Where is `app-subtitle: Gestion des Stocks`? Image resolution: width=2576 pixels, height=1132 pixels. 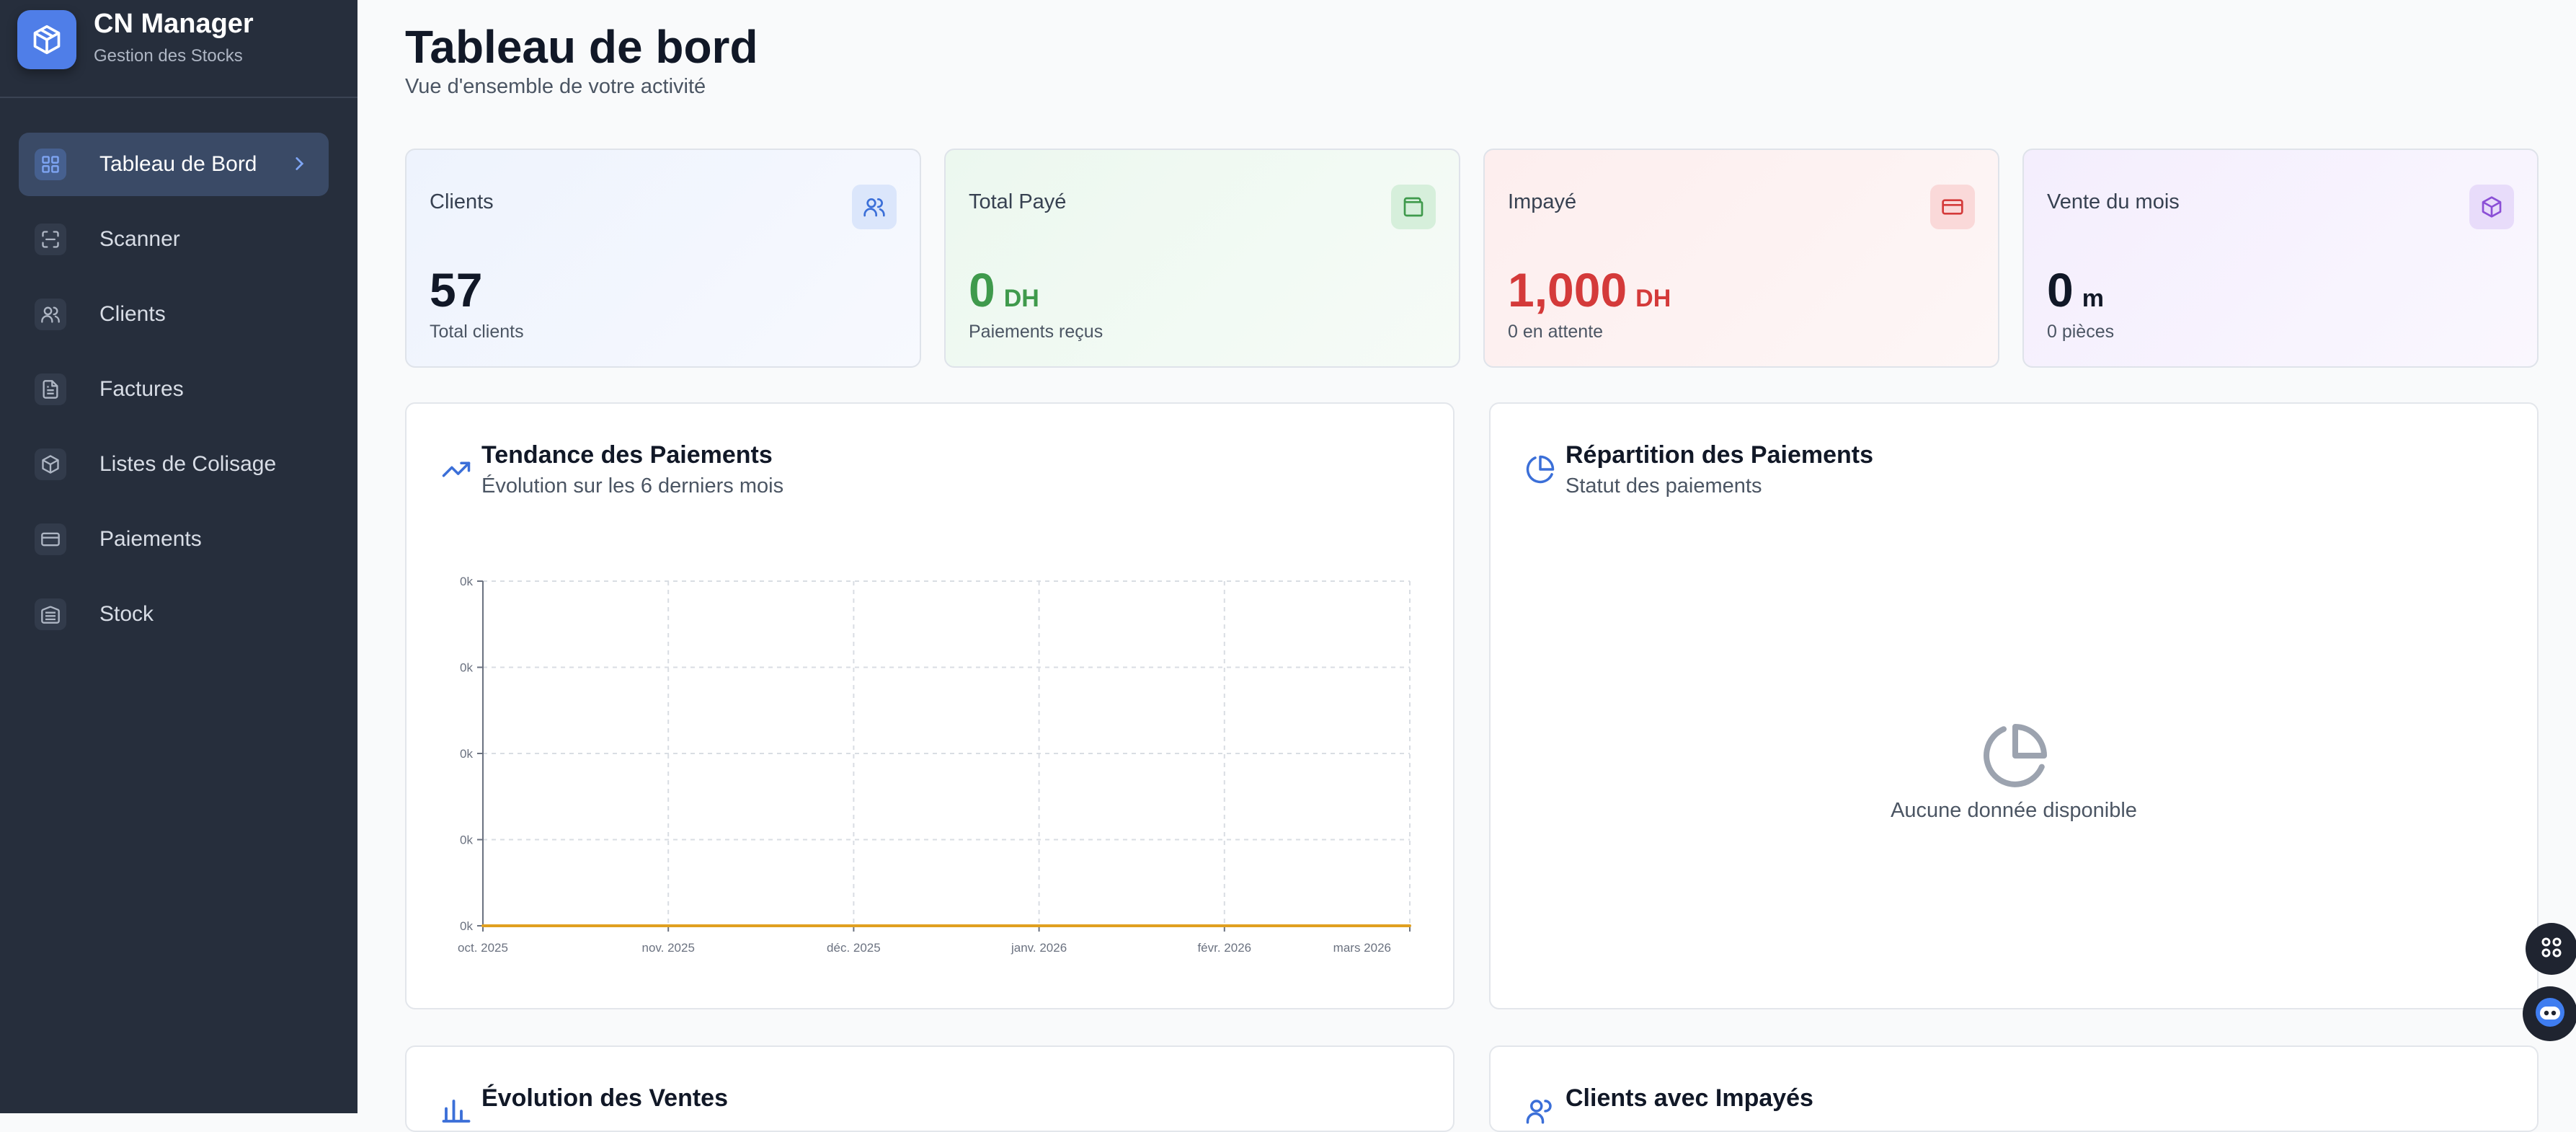 app-subtitle: Gestion des Stocks is located at coordinates (168, 56).